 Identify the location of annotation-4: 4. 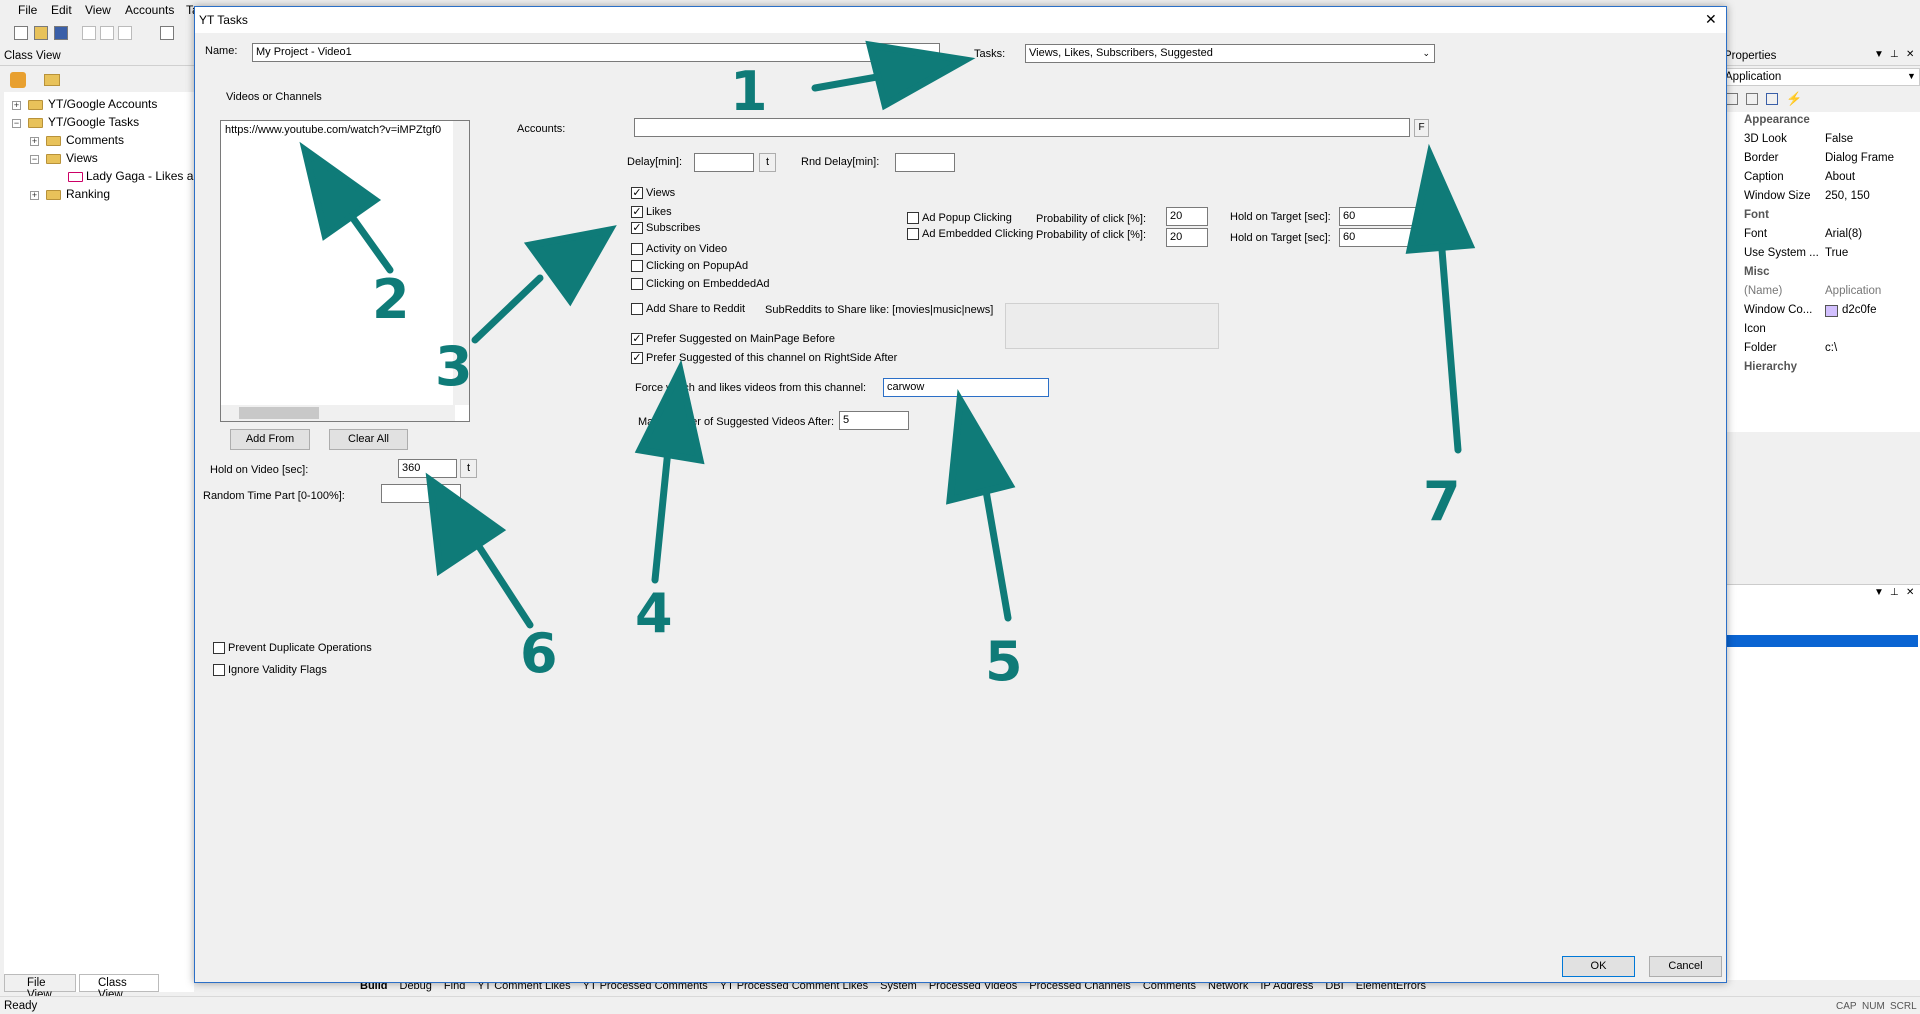
(654, 613).